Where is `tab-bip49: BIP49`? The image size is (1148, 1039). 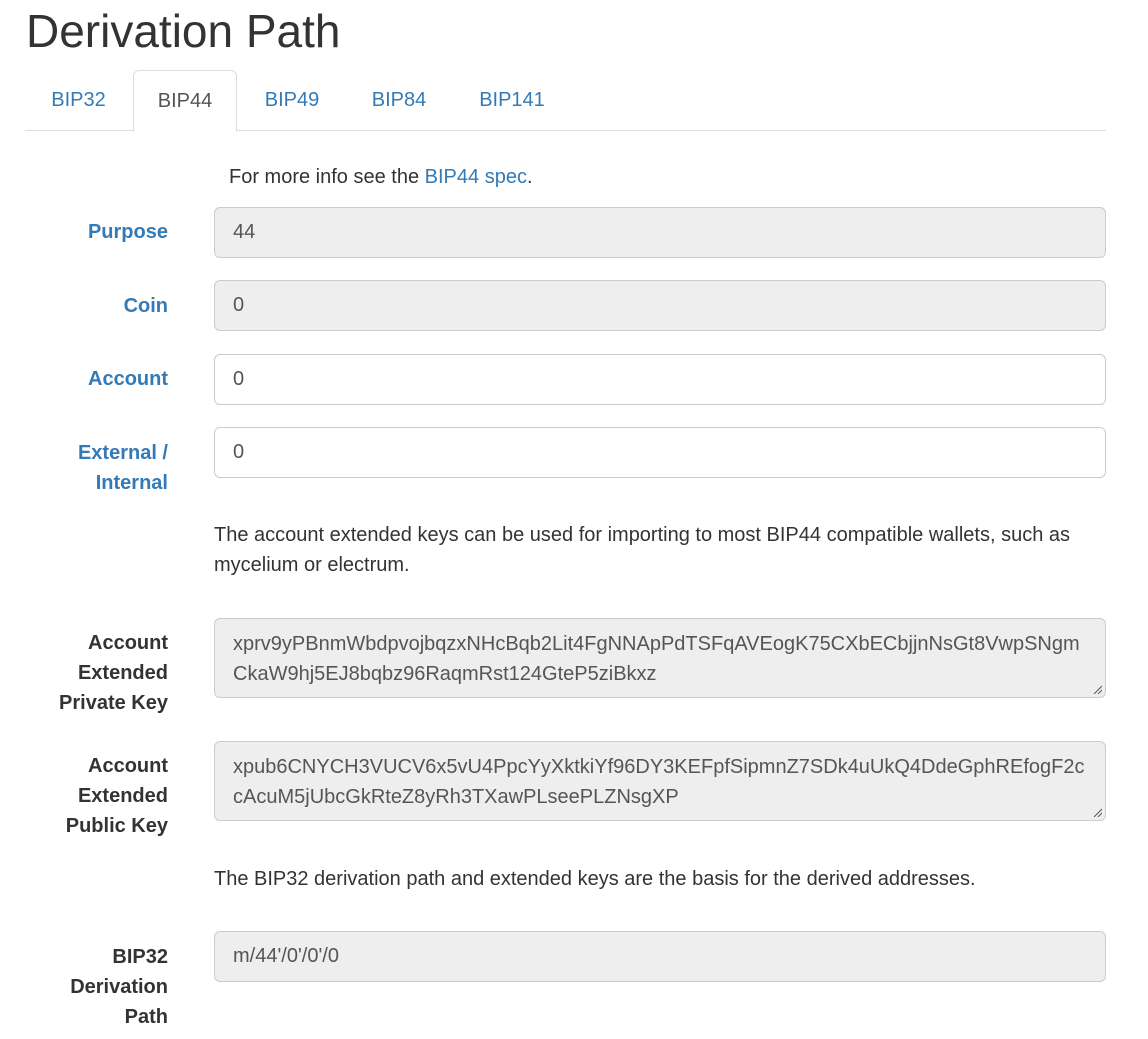 tab-bip49: BIP49 is located at coordinates (292, 100).